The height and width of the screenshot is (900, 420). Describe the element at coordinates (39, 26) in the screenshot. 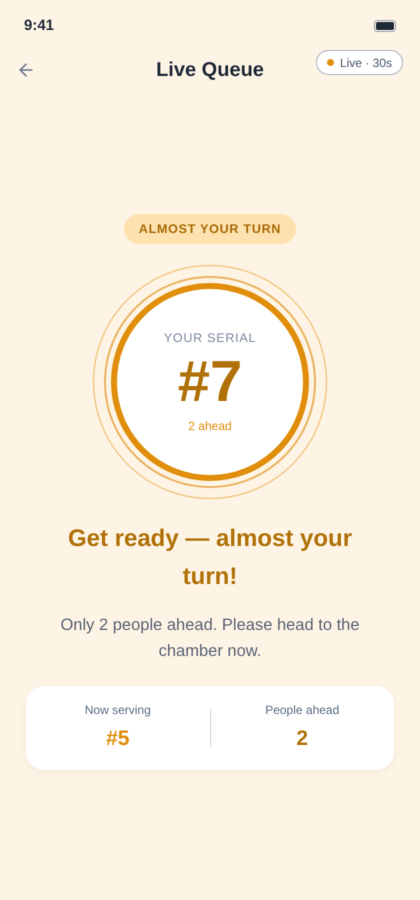

I see `status-time: 9:41` at that location.